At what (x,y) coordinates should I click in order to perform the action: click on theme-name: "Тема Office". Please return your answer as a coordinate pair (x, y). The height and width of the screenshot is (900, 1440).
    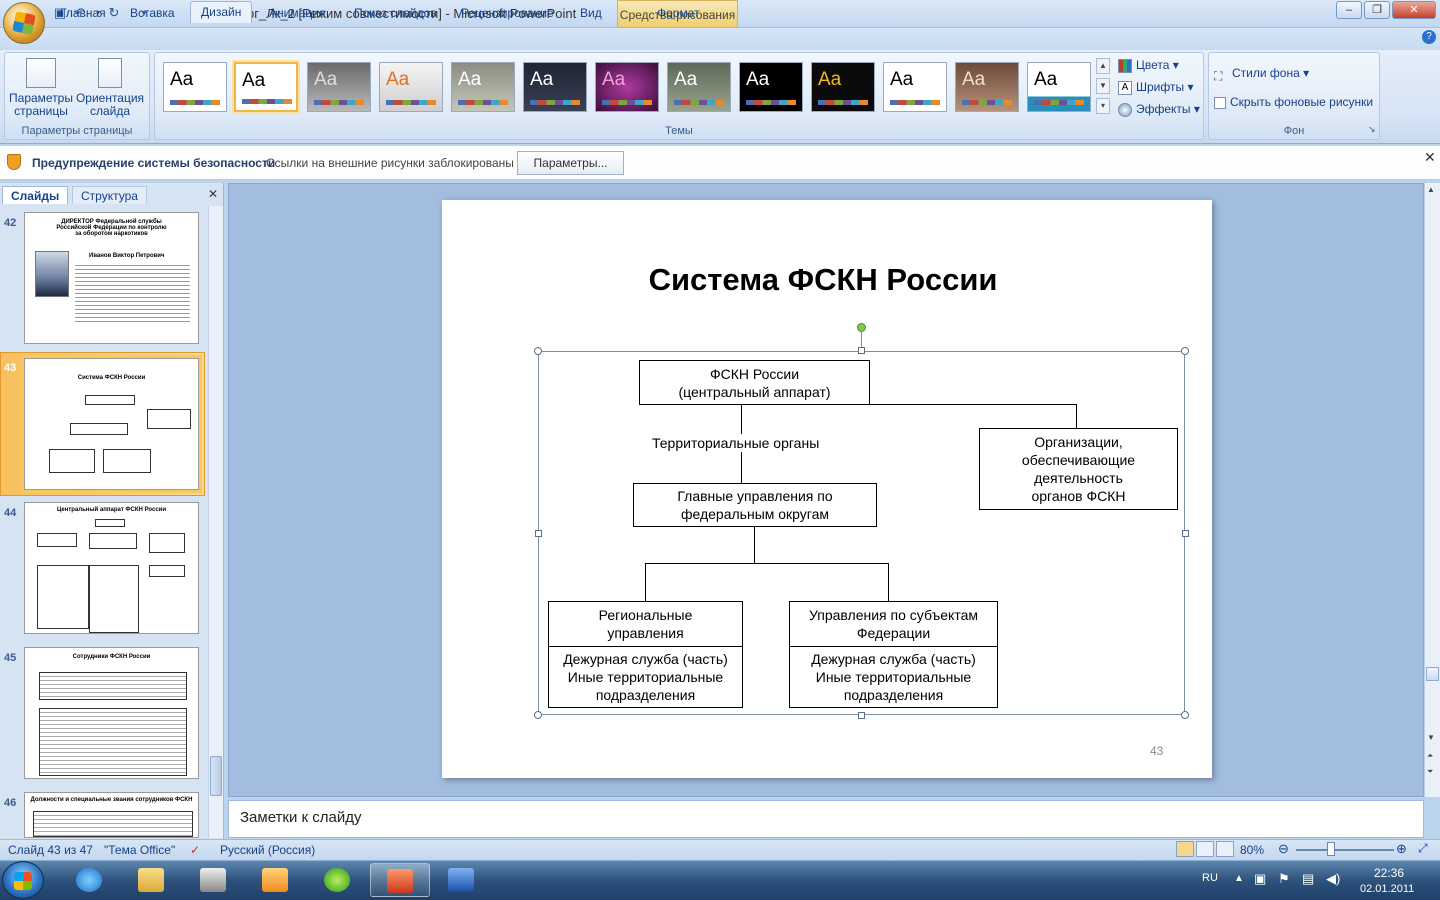
    Looking at the image, I should click on (139, 850).